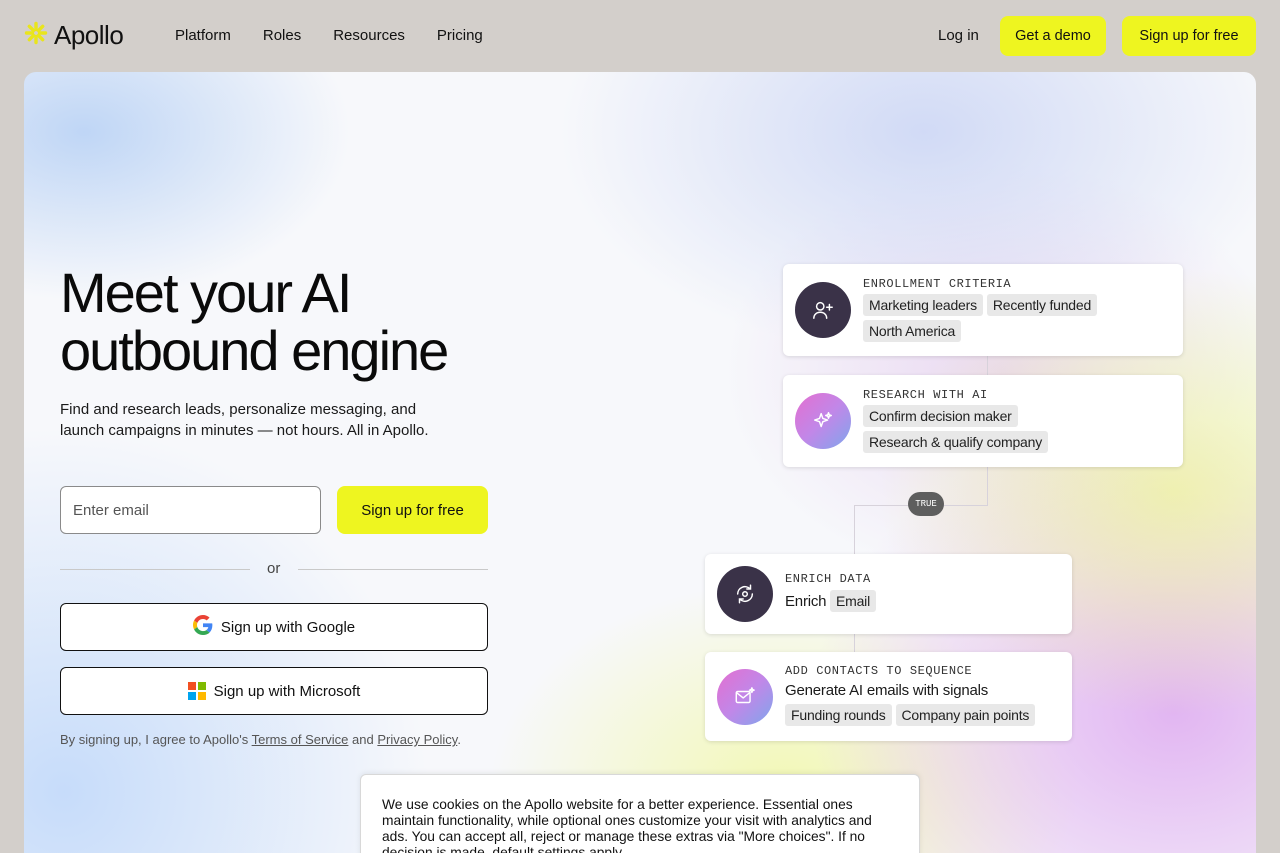 The image size is (1280, 853). What do you see at coordinates (745, 594) in the screenshot?
I see `refresh-search-icon` at bounding box center [745, 594].